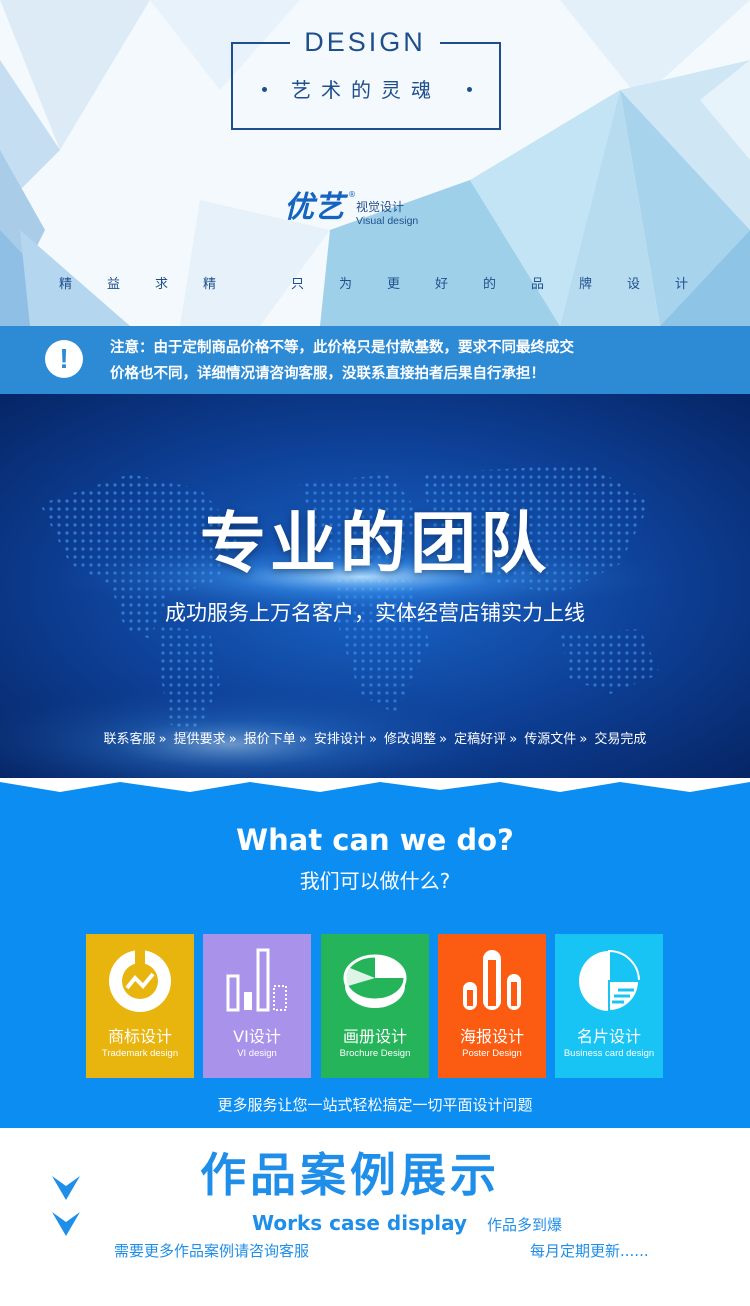  What do you see at coordinates (375, 1053) in the screenshot?
I see `service-card-label-en: Brochure Design` at bounding box center [375, 1053].